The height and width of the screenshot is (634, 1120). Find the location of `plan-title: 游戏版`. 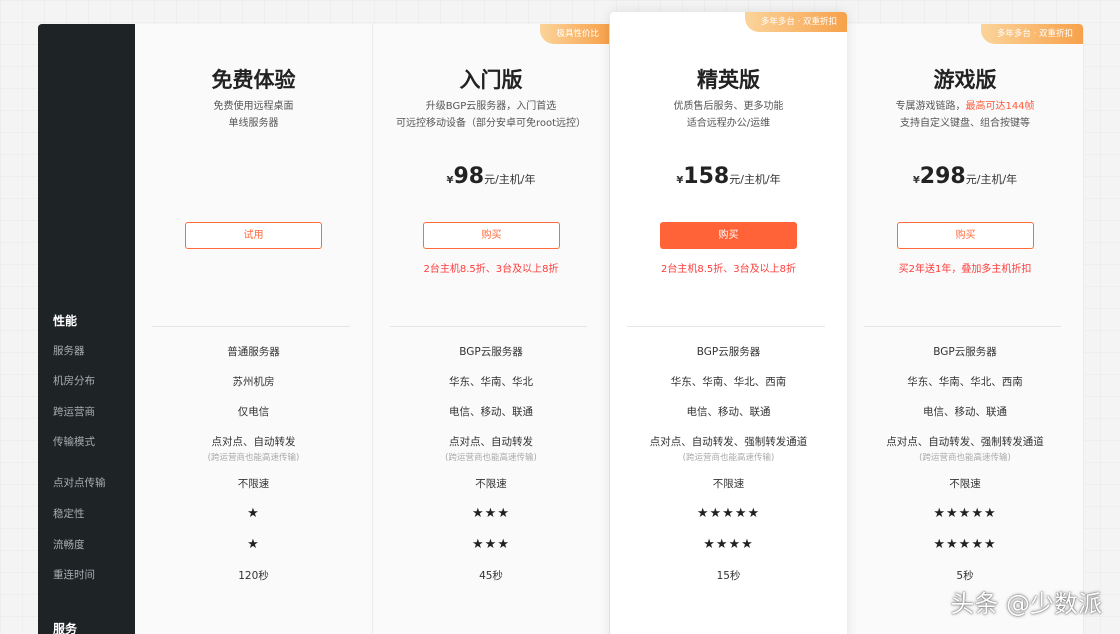

plan-title: 游戏版 is located at coordinates (965, 80).